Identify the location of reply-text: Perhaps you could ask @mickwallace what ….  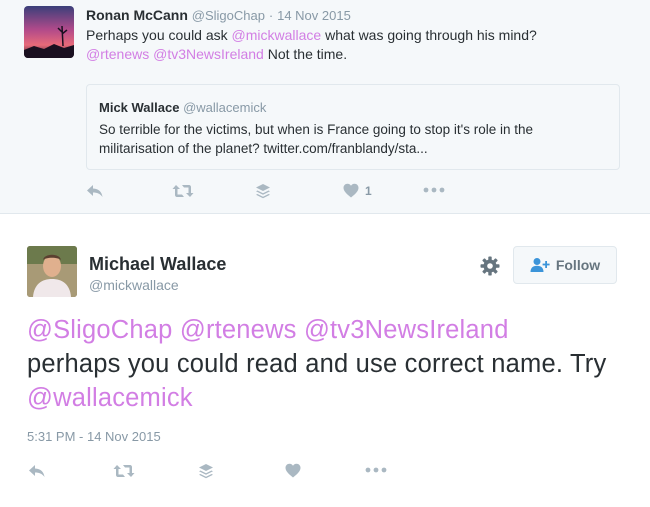
(356, 45).